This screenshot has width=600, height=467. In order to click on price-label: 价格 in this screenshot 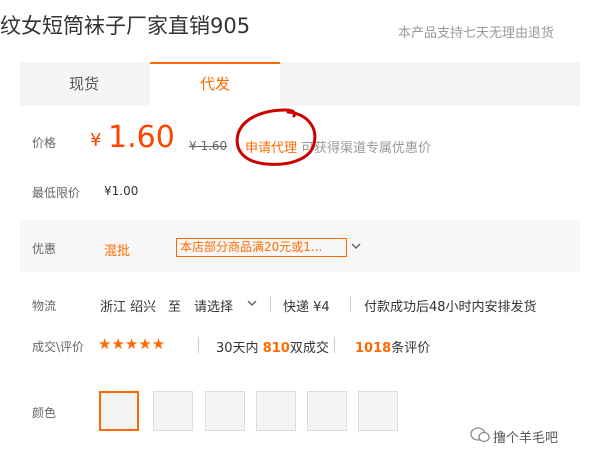, I will do `click(44, 143)`.